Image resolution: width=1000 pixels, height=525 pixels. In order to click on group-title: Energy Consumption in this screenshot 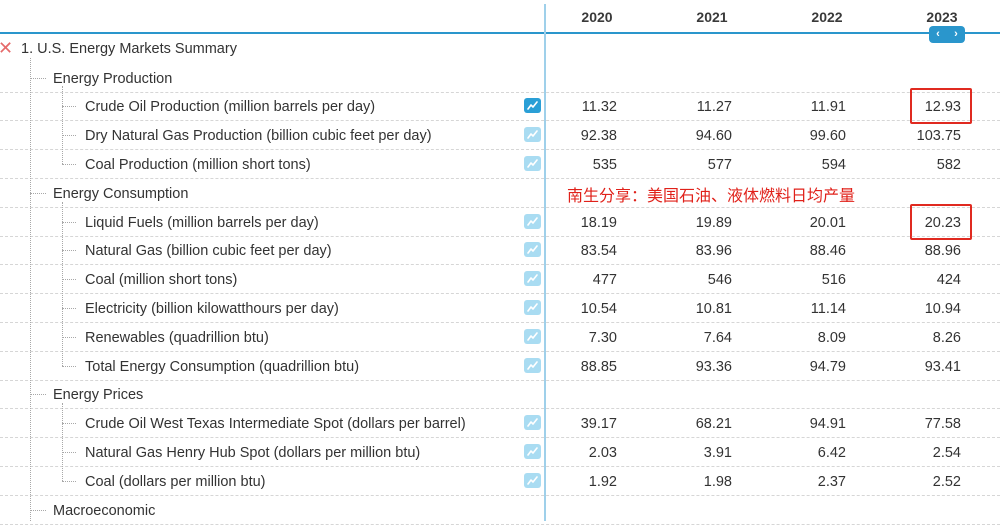, I will do `click(121, 193)`.